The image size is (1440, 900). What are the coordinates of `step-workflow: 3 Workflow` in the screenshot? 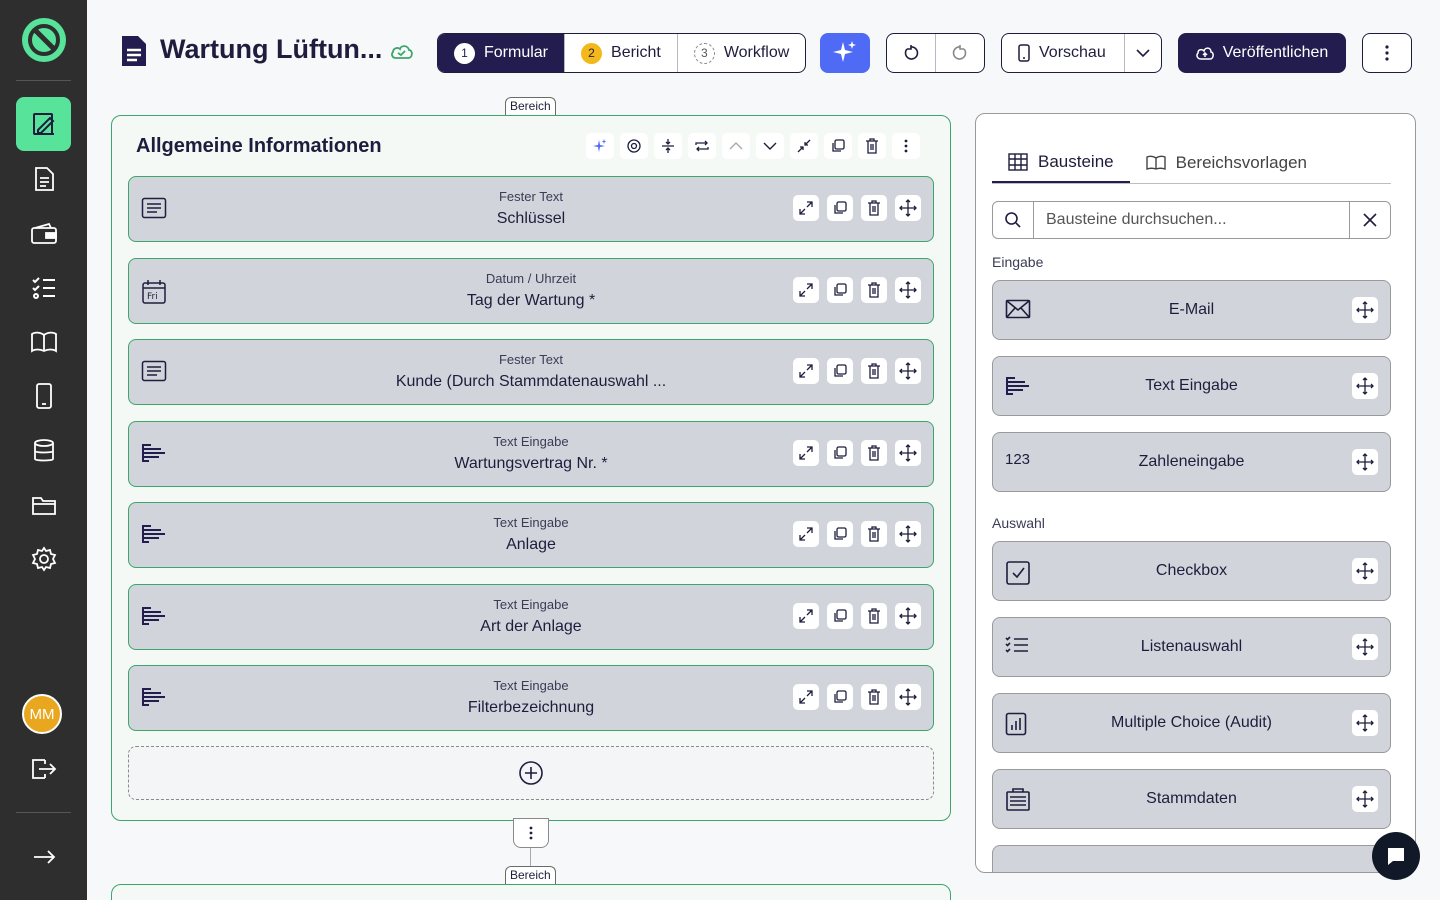 It's located at (741, 53).